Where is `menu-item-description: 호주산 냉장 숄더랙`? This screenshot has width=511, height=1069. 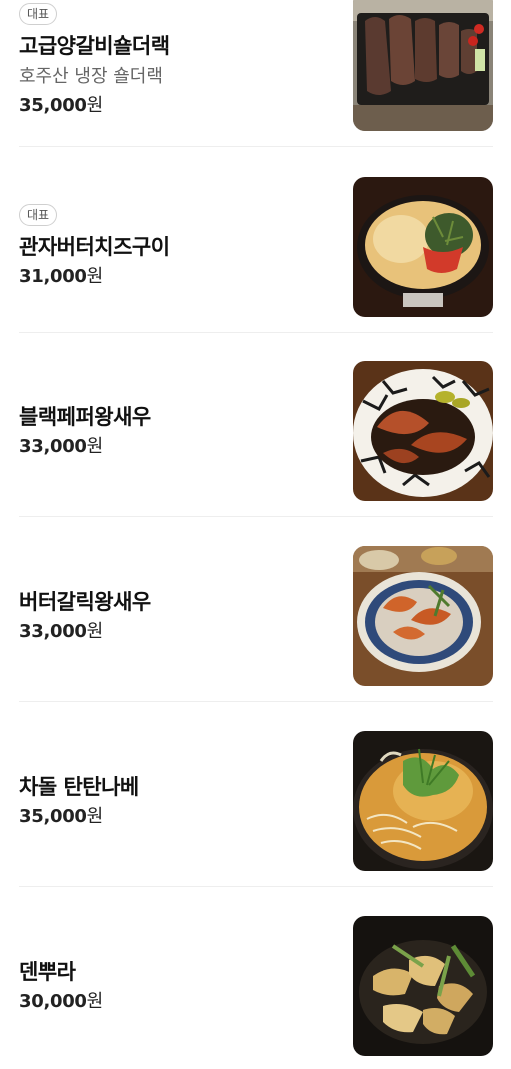
menu-item-description: 호주산 냉장 숄더랙 is located at coordinates (91, 76).